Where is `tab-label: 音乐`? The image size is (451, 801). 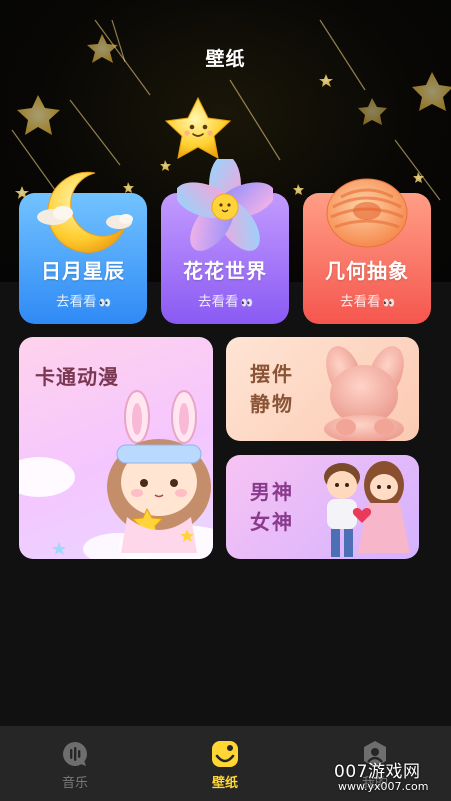 tab-label: 音乐 is located at coordinates (74, 783).